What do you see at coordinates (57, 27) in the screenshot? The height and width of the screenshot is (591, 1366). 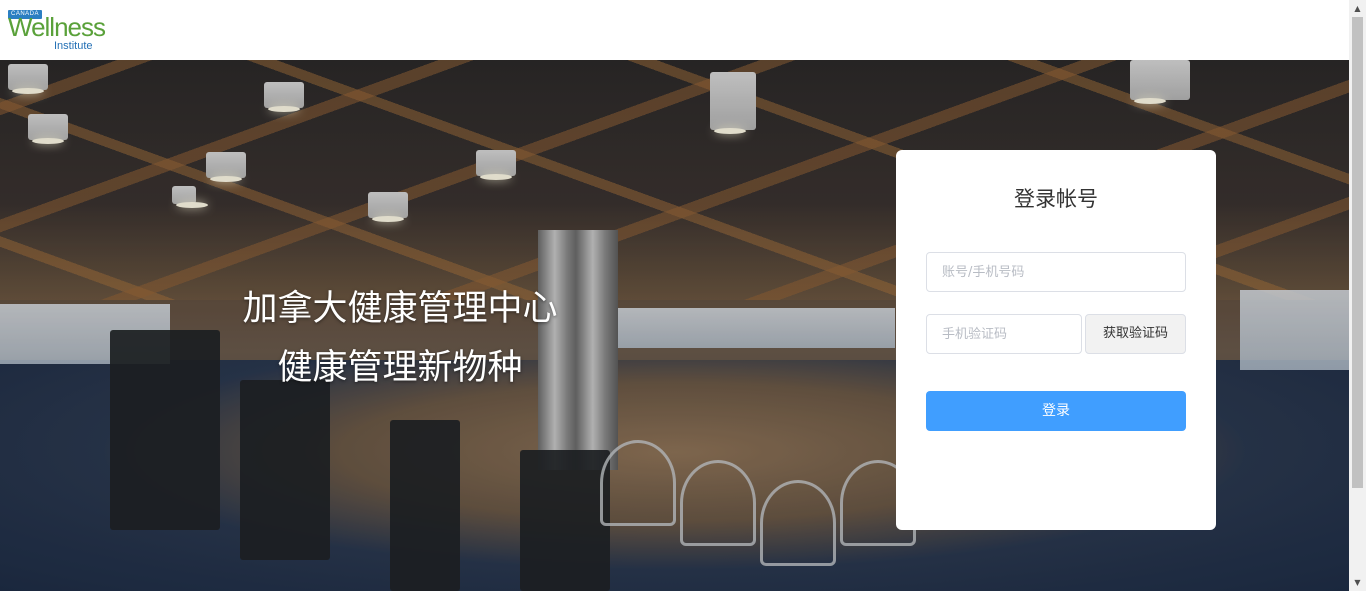 I see `logo-wellness-text: Wellness` at bounding box center [57, 27].